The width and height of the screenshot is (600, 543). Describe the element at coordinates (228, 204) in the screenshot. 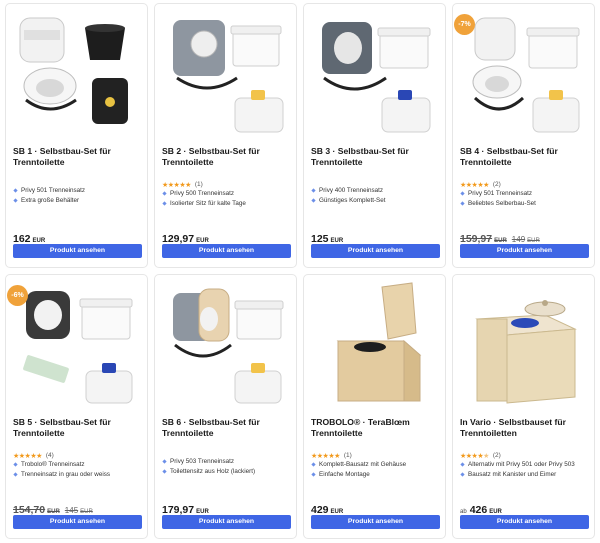

I see `feature-item: Isolierter Sitz für kalte Tage` at that location.